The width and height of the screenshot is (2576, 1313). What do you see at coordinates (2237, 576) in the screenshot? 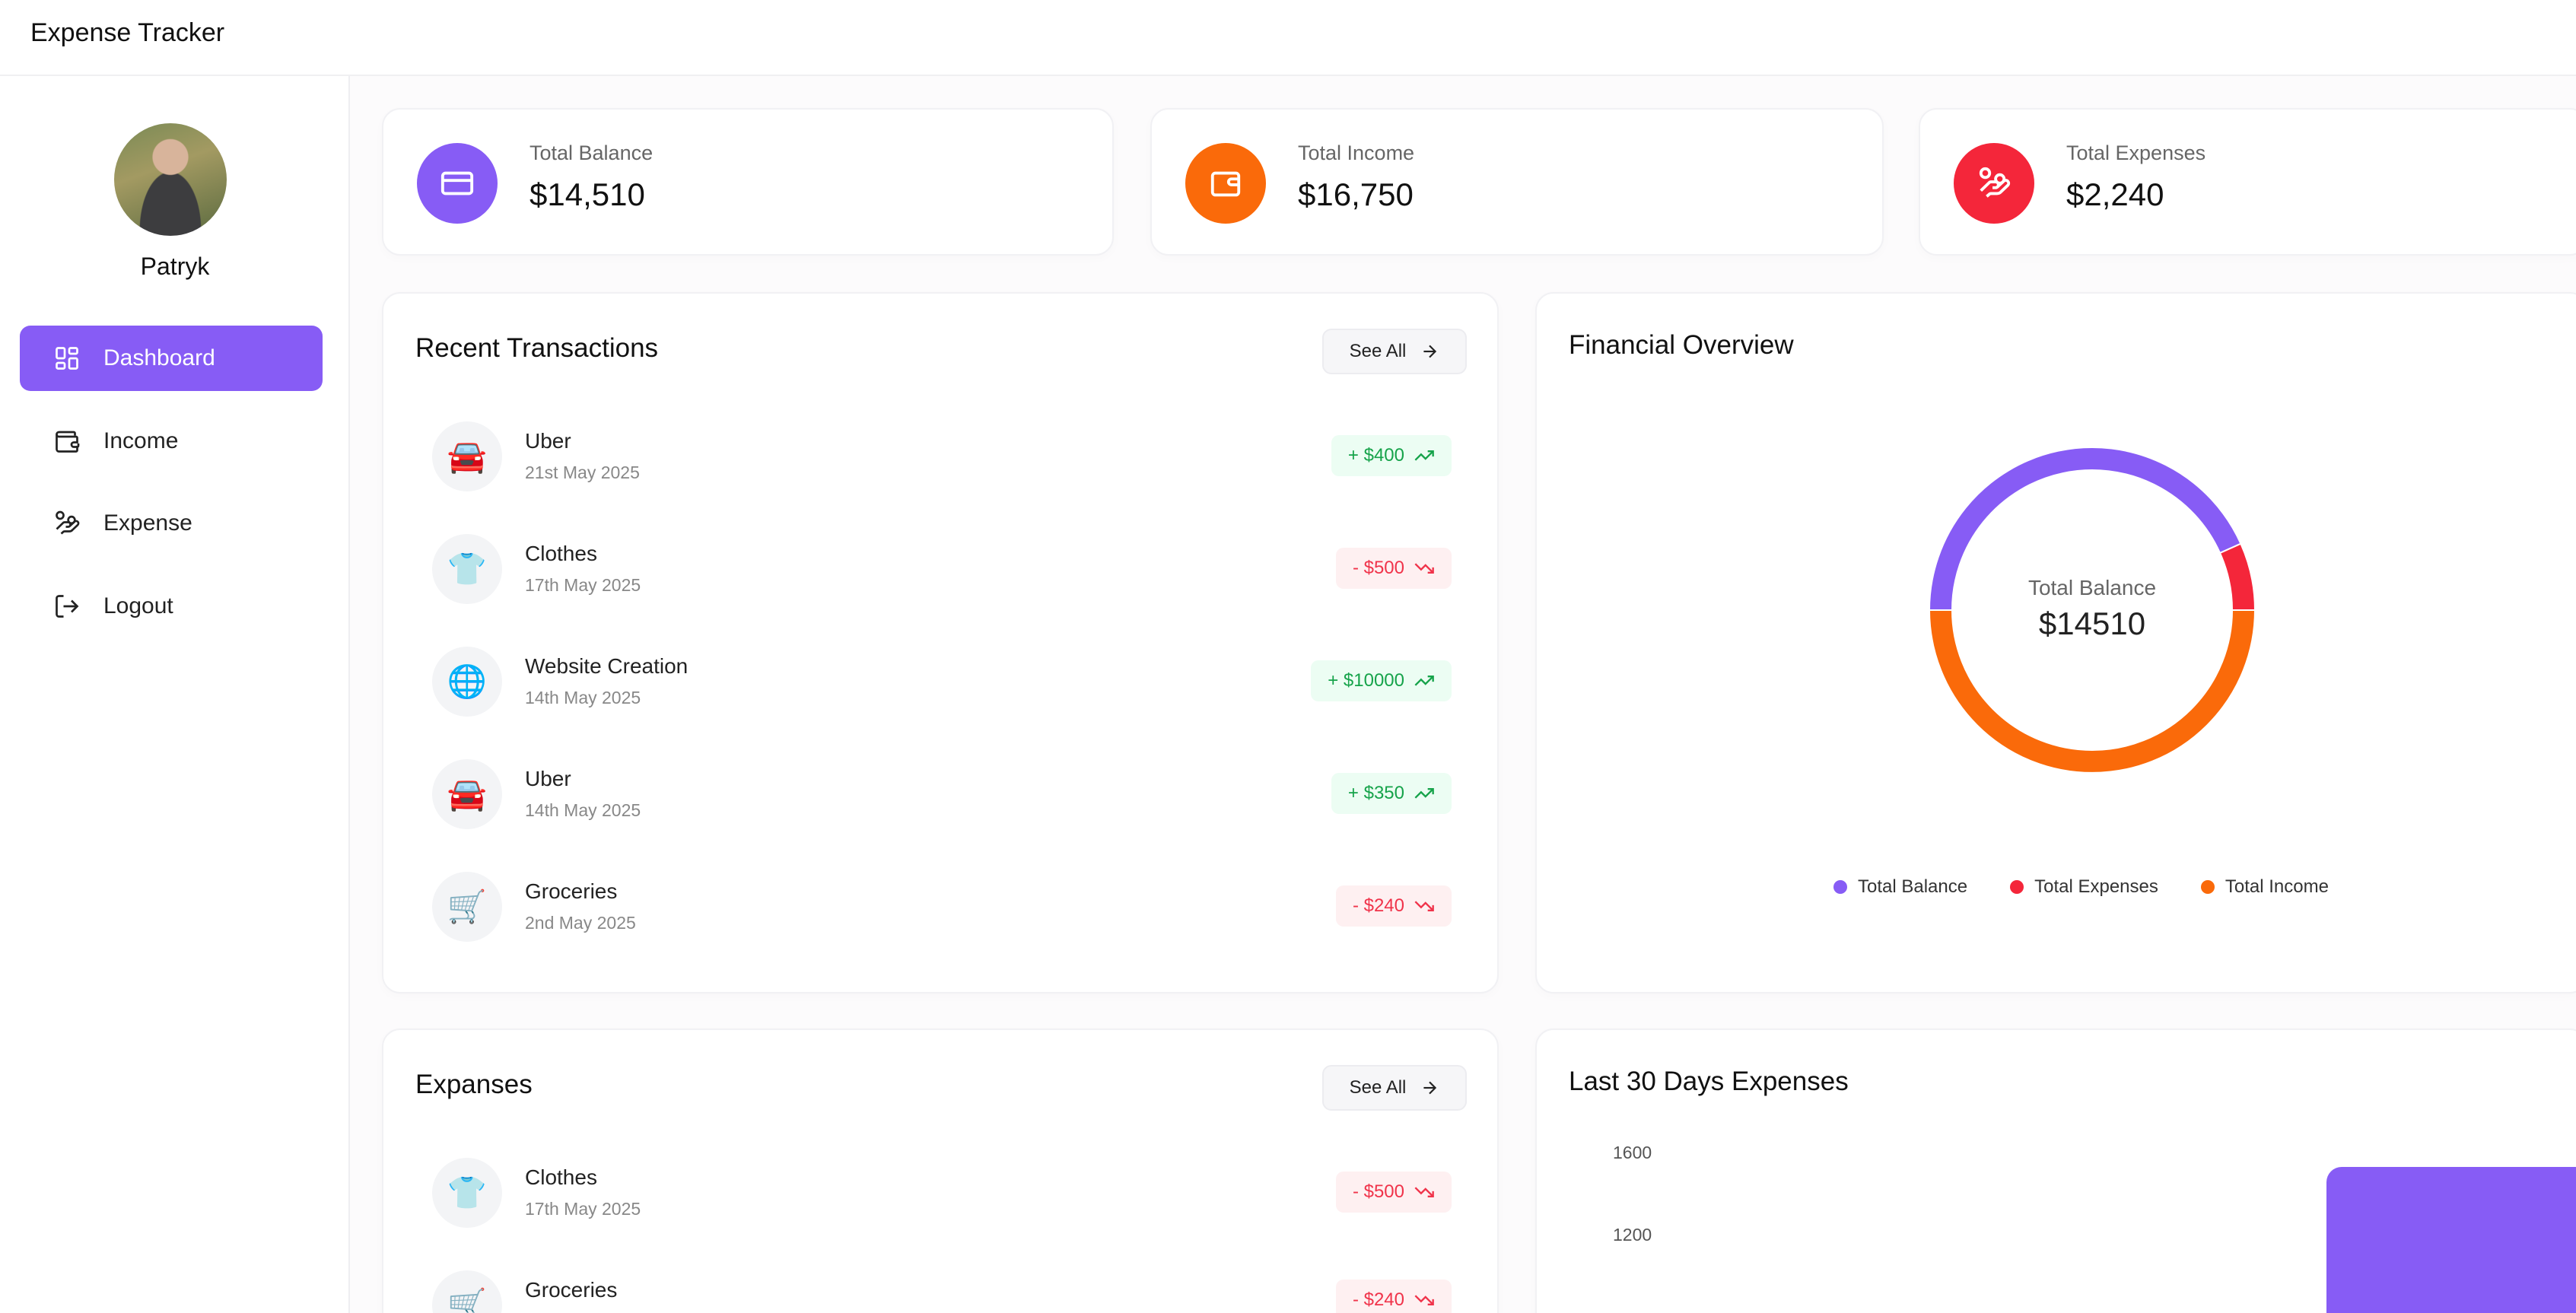
I see `donut-slice-total-expenses` at bounding box center [2237, 576].